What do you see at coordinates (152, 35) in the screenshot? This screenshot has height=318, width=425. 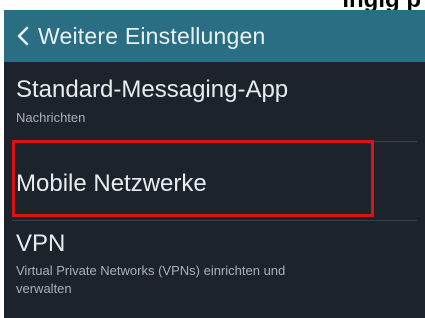 I see `page-title: Weitere Einstellungen` at bounding box center [152, 35].